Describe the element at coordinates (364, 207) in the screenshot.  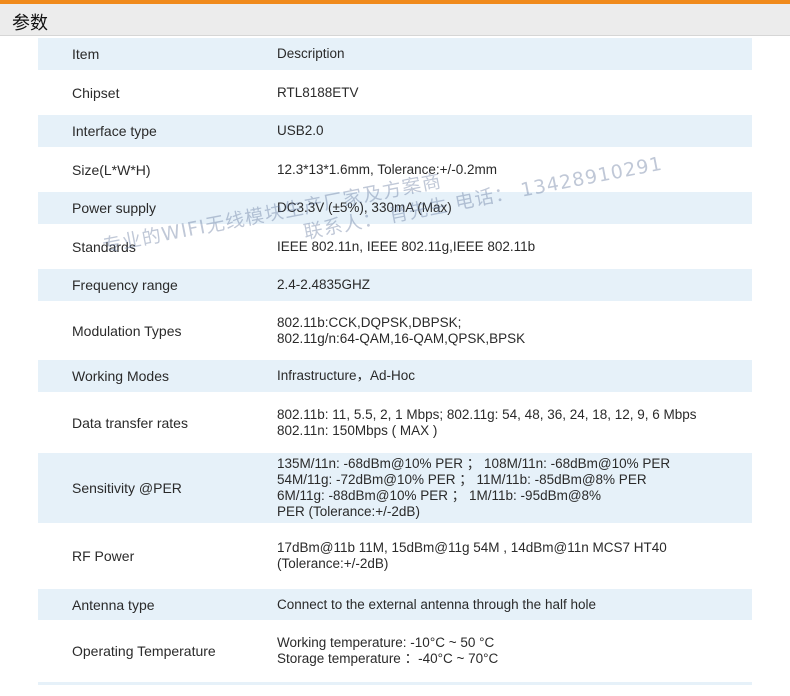
I see `row-description: DC3.3V (±5%), 330mA (Max)` at that location.